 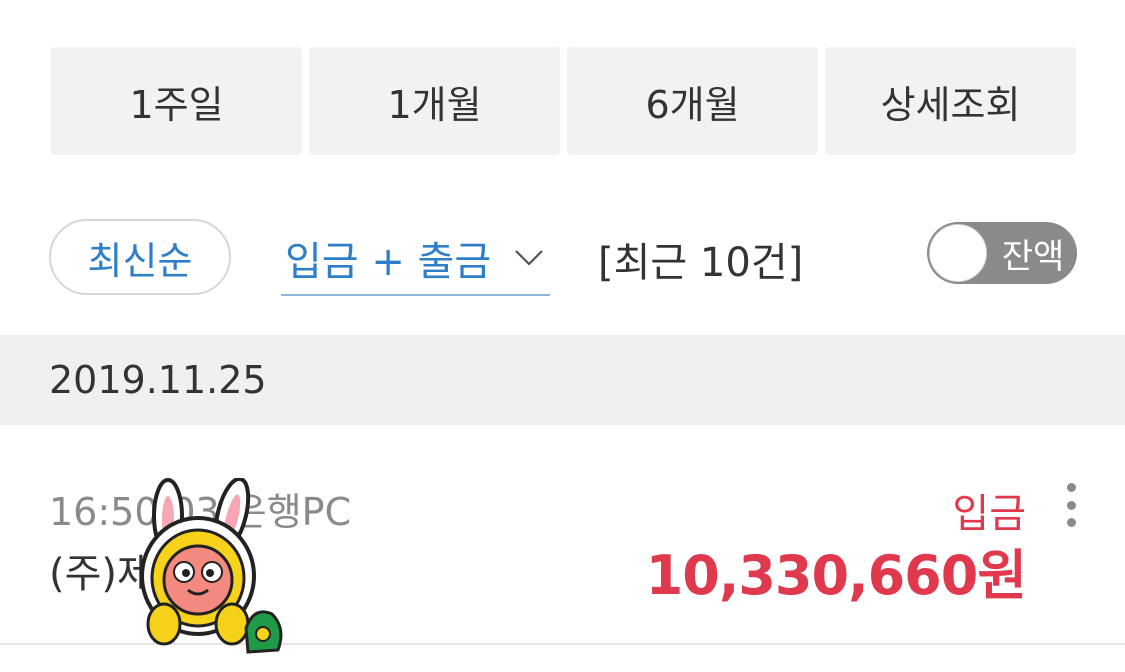 I want to click on balance-toggle-label: 잔액, so click(x=1033, y=256).